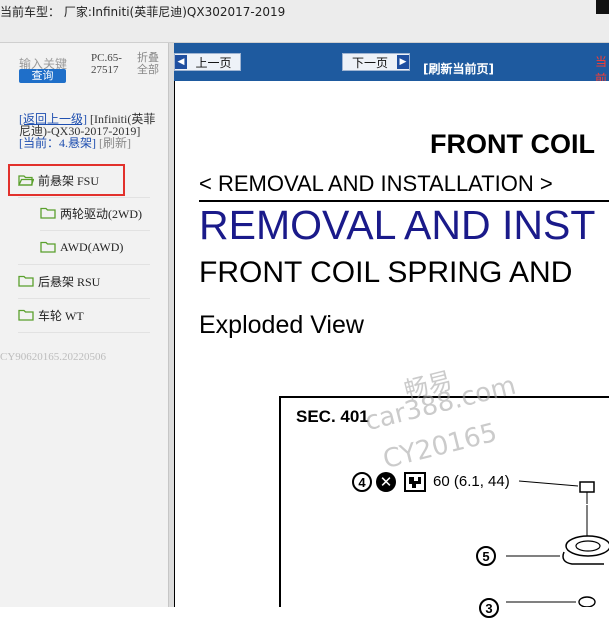 The width and height of the screenshot is (609, 618). Describe the element at coordinates (362, 482) in the screenshot. I see `callout-4: 4` at that location.